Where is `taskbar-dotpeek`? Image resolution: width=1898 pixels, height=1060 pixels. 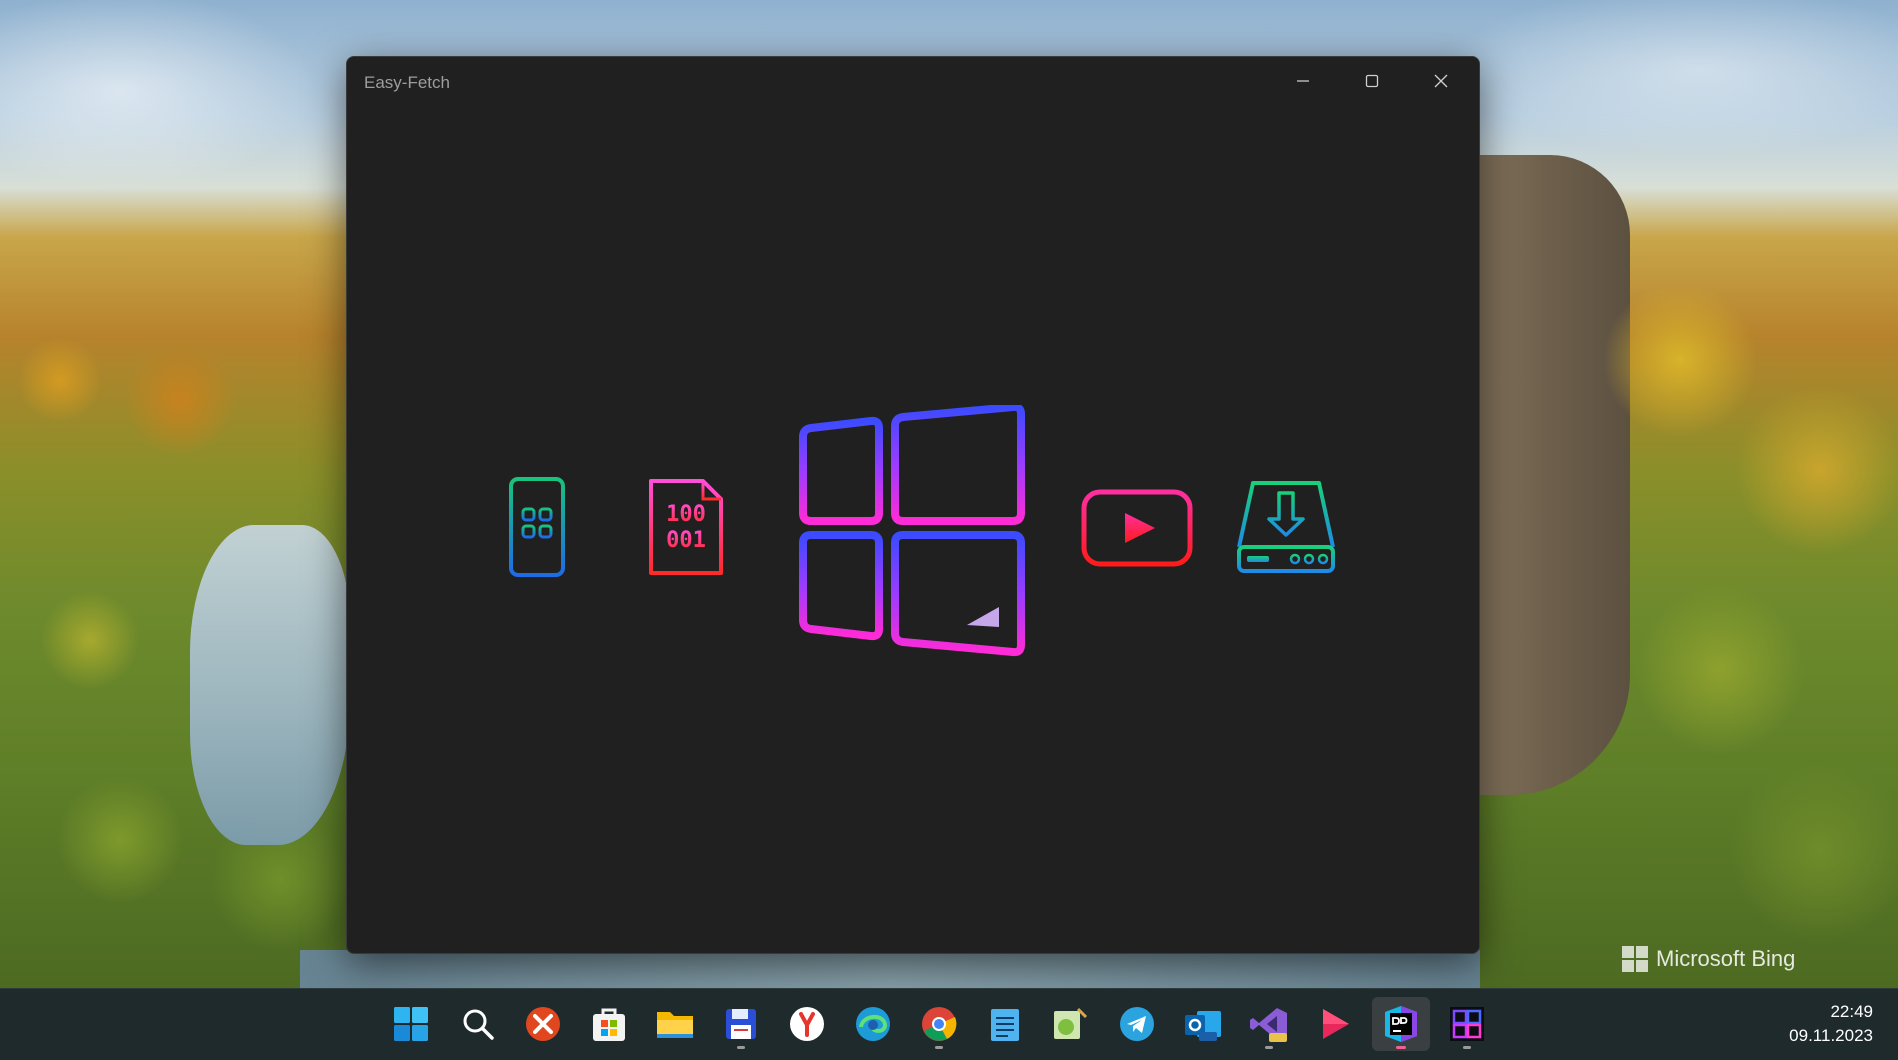
taskbar-dotpeek is located at coordinates (1401, 1024).